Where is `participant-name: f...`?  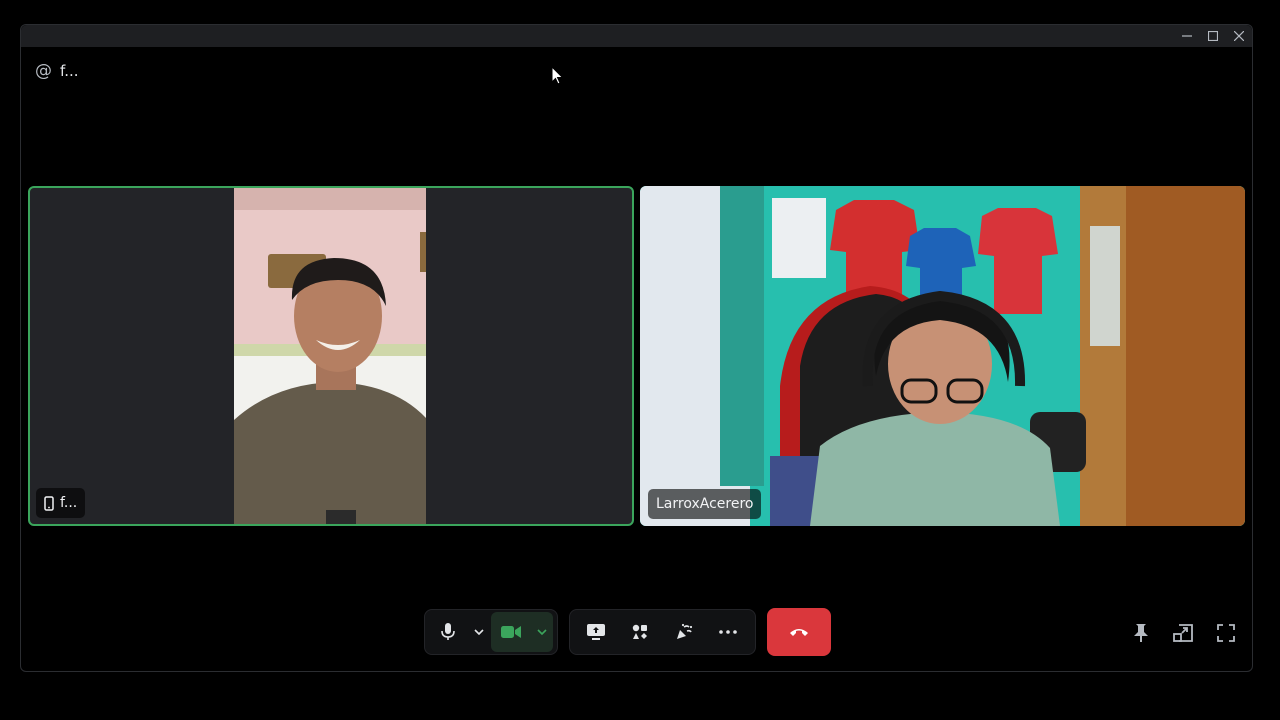 participant-name: f... is located at coordinates (69, 503).